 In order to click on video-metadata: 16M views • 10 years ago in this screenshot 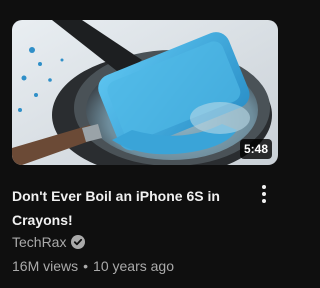, I will do `click(93, 266)`.